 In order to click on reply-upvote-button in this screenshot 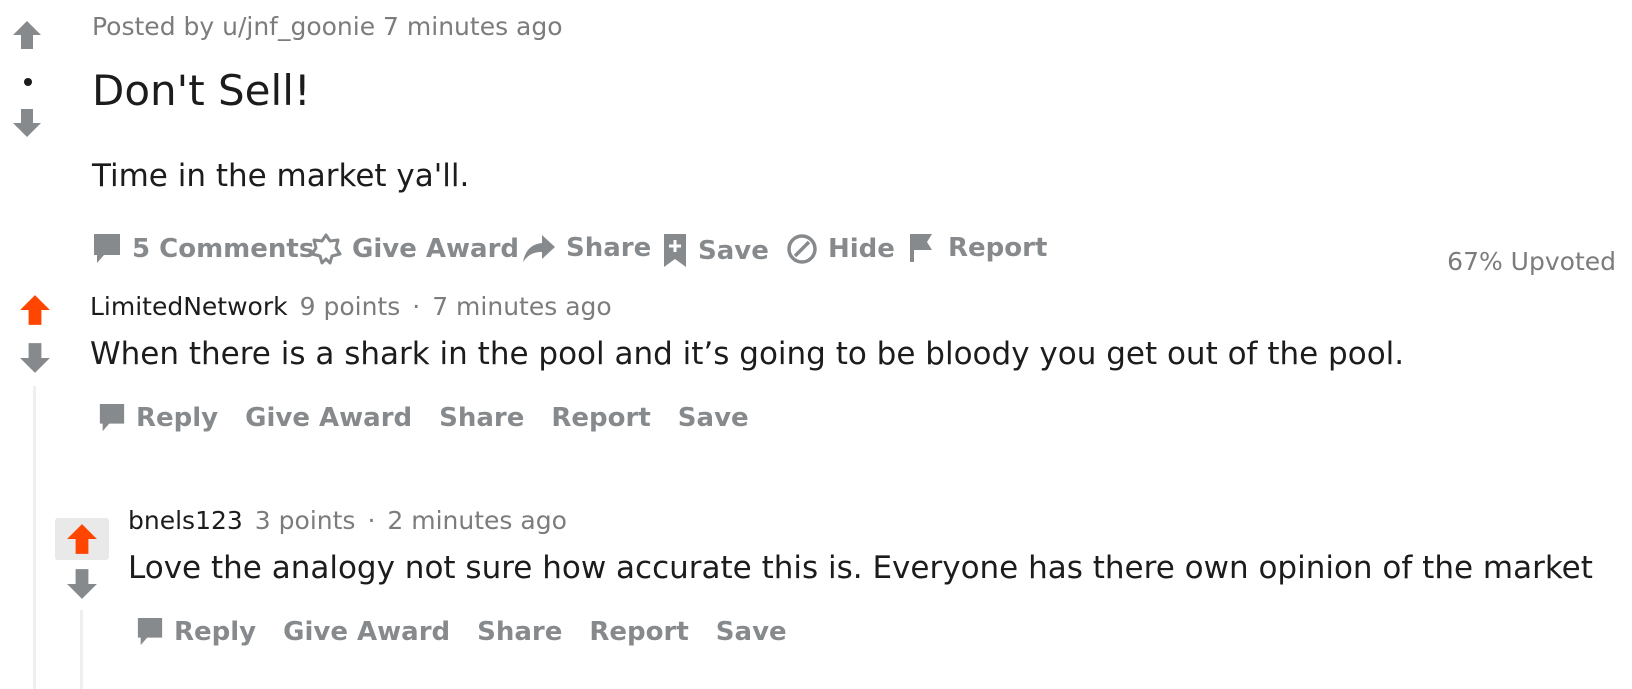, I will do `click(82, 539)`.